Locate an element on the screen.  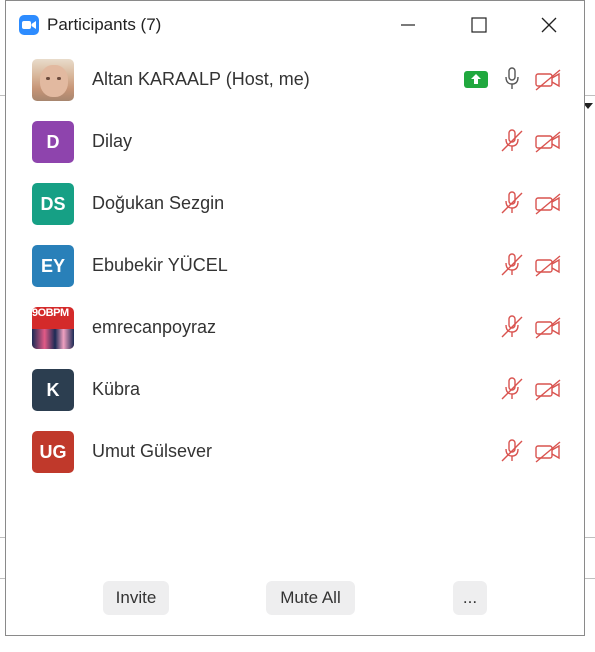
close-button is located at coordinates (549, 25).